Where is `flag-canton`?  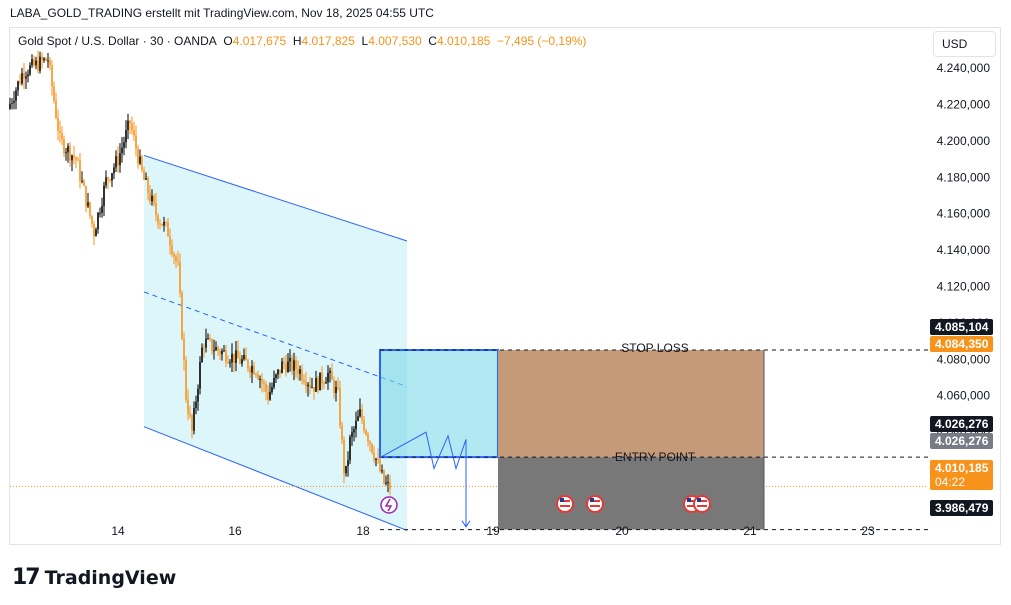
flag-canton is located at coordinates (562, 500).